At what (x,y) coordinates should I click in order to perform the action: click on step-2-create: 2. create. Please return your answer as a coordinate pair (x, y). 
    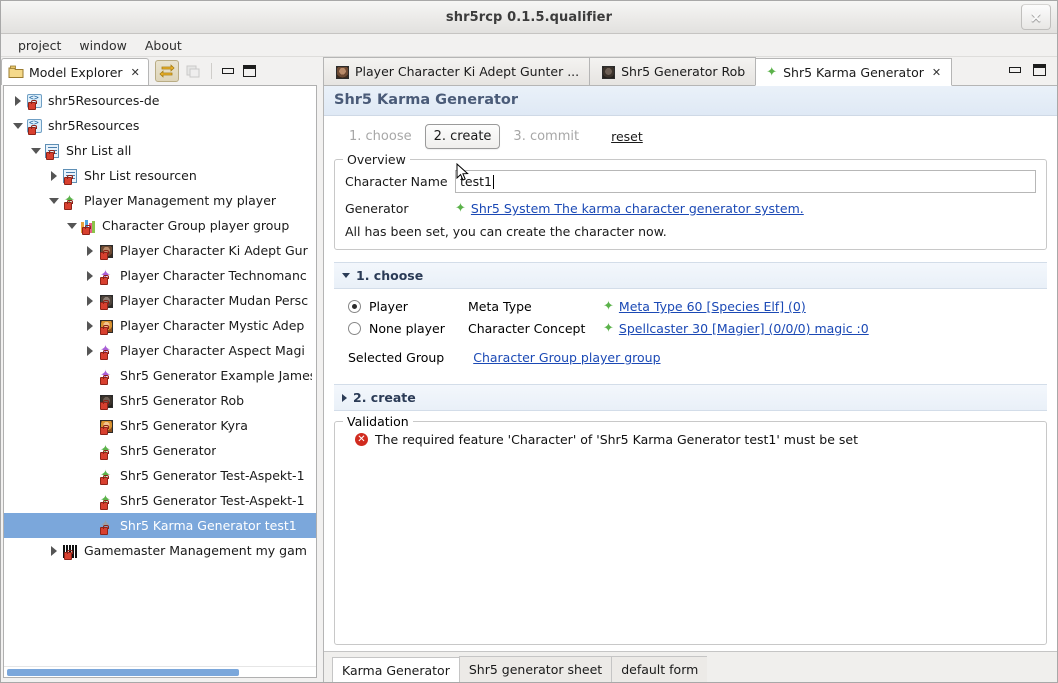
    Looking at the image, I should click on (462, 136).